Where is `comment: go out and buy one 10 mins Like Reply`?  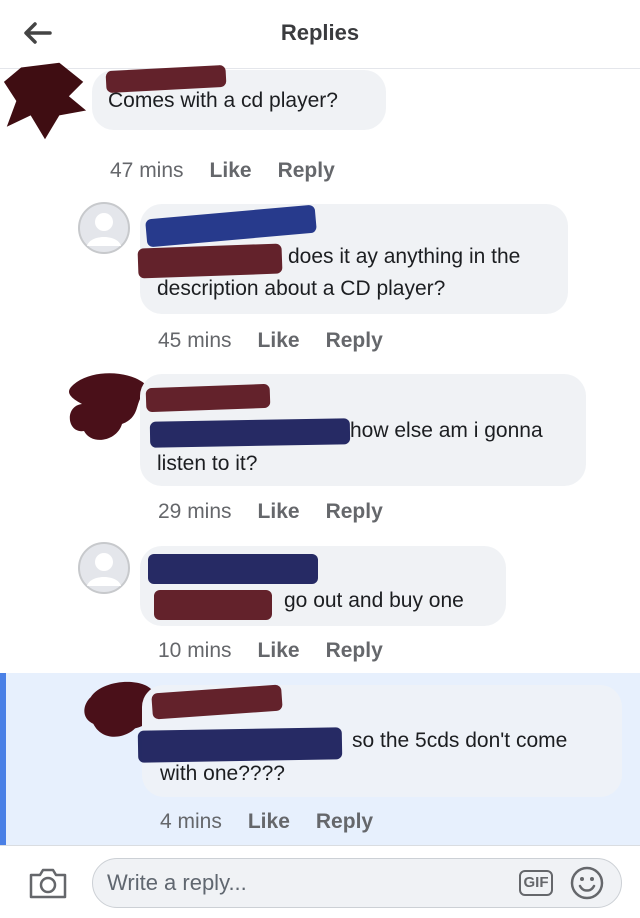 comment: go out and buy one 10 mins Like Reply is located at coordinates (320, 605).